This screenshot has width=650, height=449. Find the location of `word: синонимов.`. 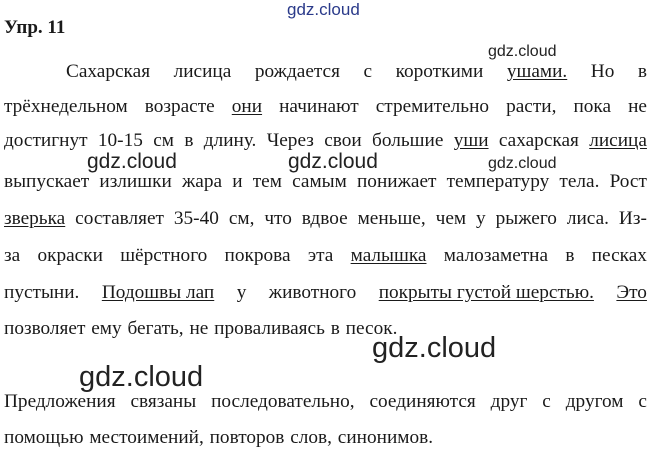

word: синонимов. is located at coordinates (385, 437).